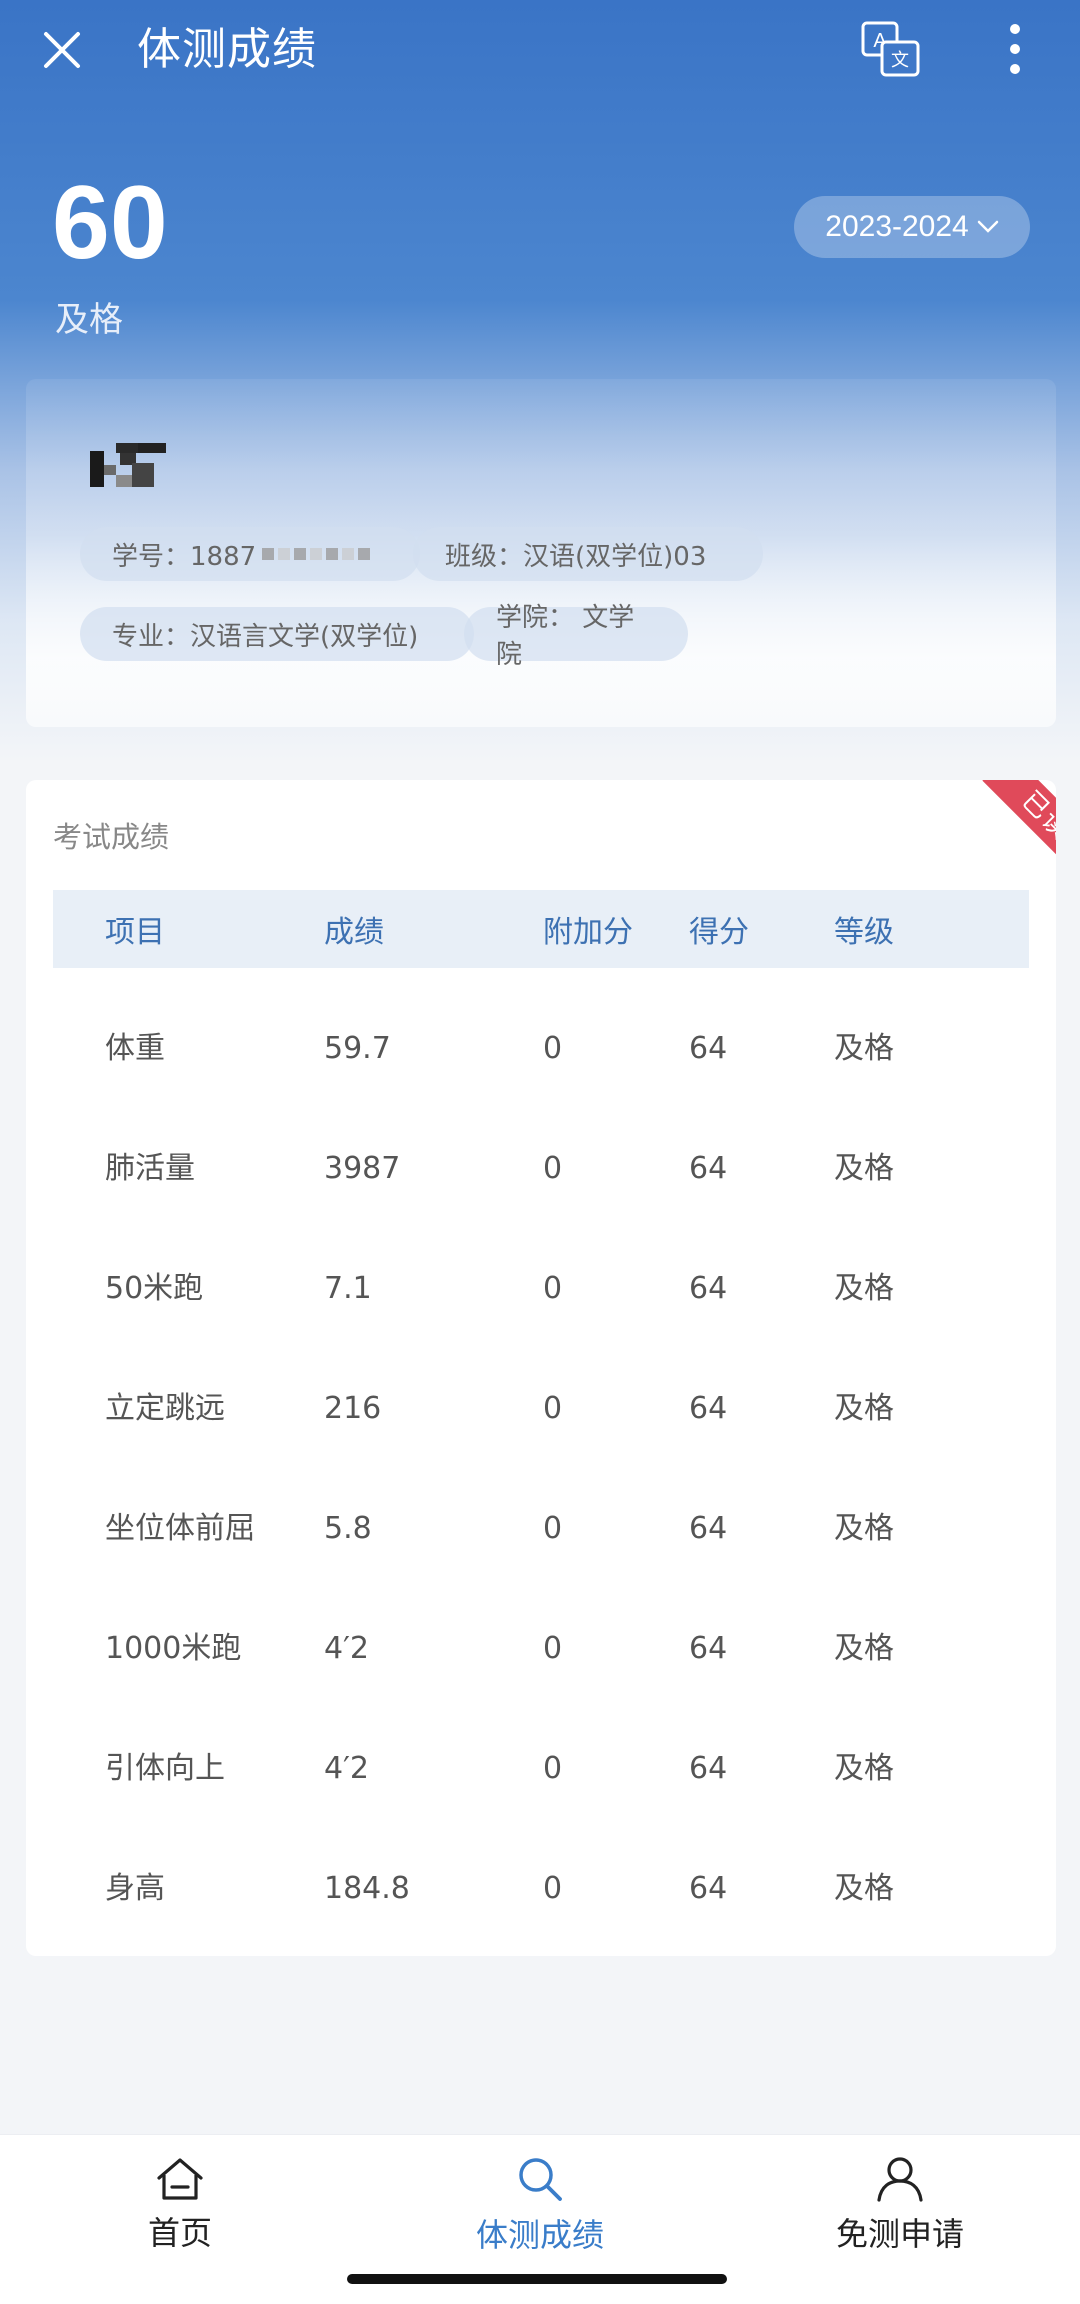 Image resolution: width=1080 pixels, height=2304 pixels. I want to click on row-result: 5.8, so click(348, 1528).